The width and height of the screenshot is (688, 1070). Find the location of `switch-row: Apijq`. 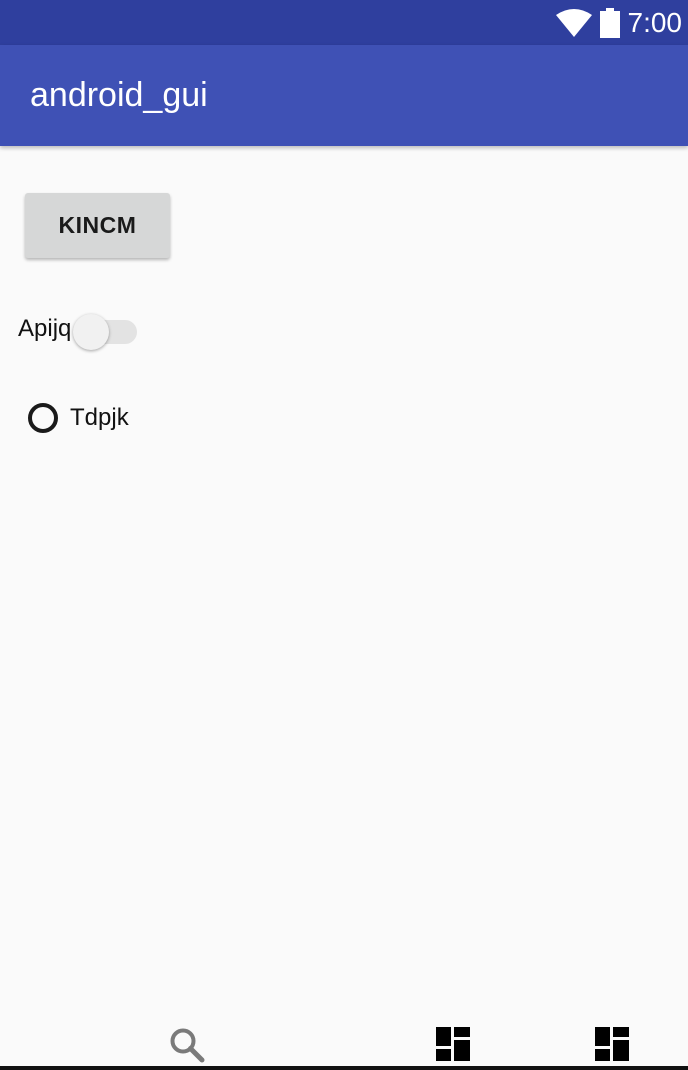

switch-row: Apijq is located at coordinates (78, 329).